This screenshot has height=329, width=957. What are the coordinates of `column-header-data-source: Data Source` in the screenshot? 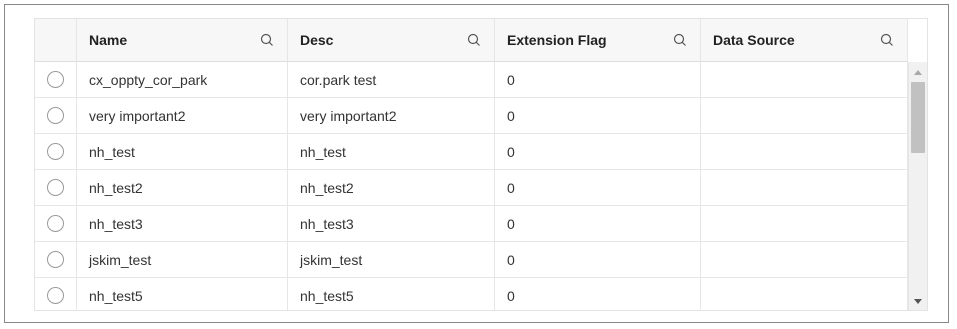 It's located at (804, 40).